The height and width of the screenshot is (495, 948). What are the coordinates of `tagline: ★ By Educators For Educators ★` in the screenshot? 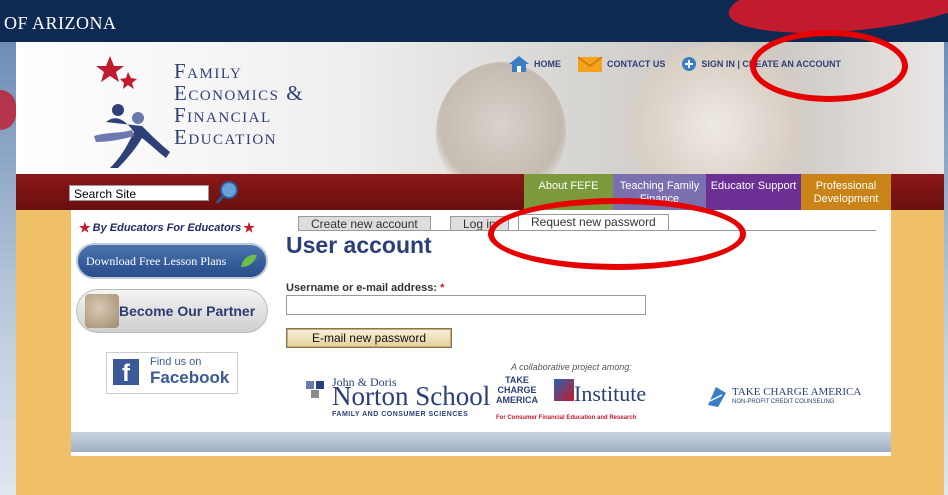 It's located at (167, 228).